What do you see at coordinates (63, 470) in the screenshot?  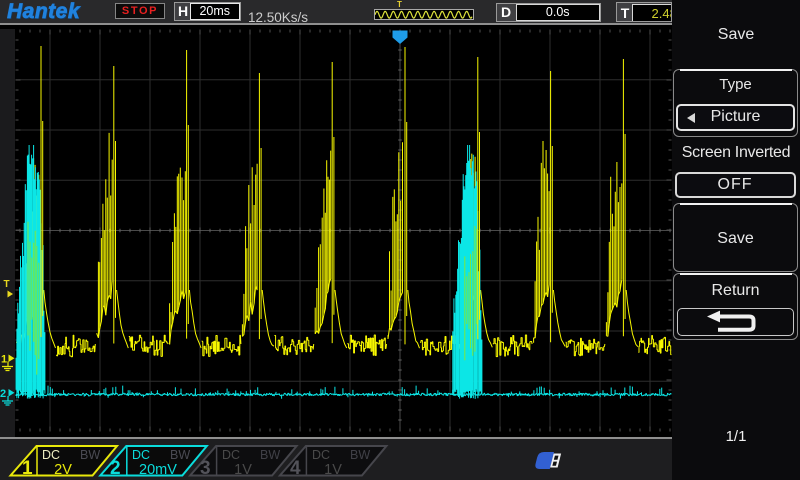 I see `svg-text: 2V` at bounding box center [63, 470].